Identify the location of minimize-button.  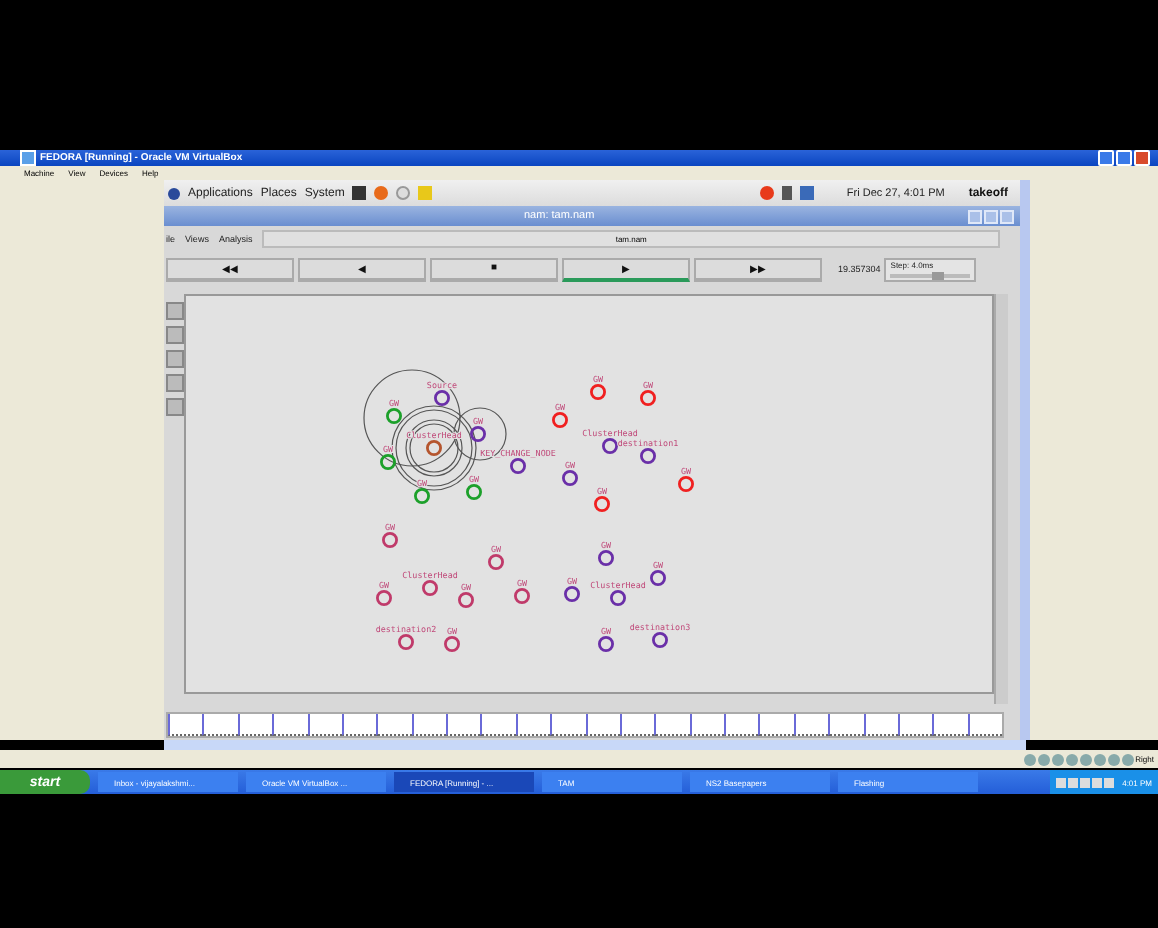
(975, 216).